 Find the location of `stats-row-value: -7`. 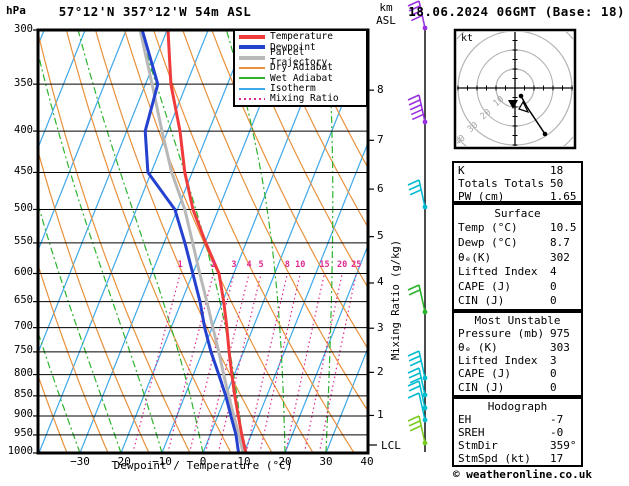

stats-row-value: -7 is located at coordinates (557, 419).